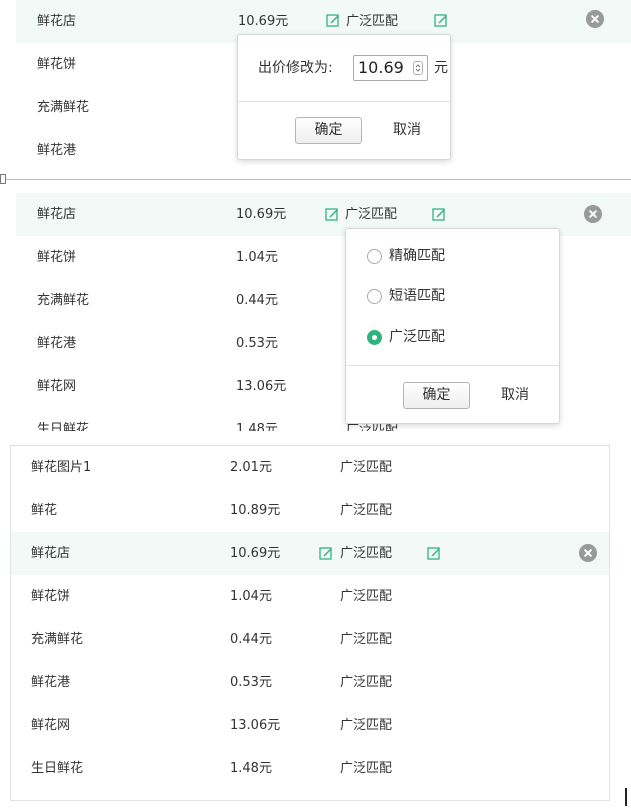 The height and width of the screenshot is (812, 631). What do you see at coordinates (417, 256) in the screenshot?
I see `radio-label-exact: 精确匹配` at bounding box center [417, 256].